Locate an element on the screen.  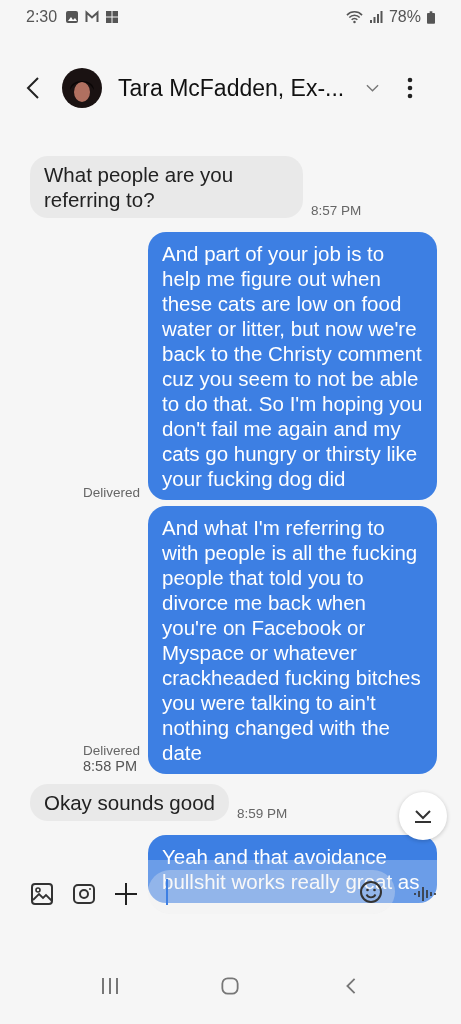
clock: 2:30 is located at coordinates (42, 17).